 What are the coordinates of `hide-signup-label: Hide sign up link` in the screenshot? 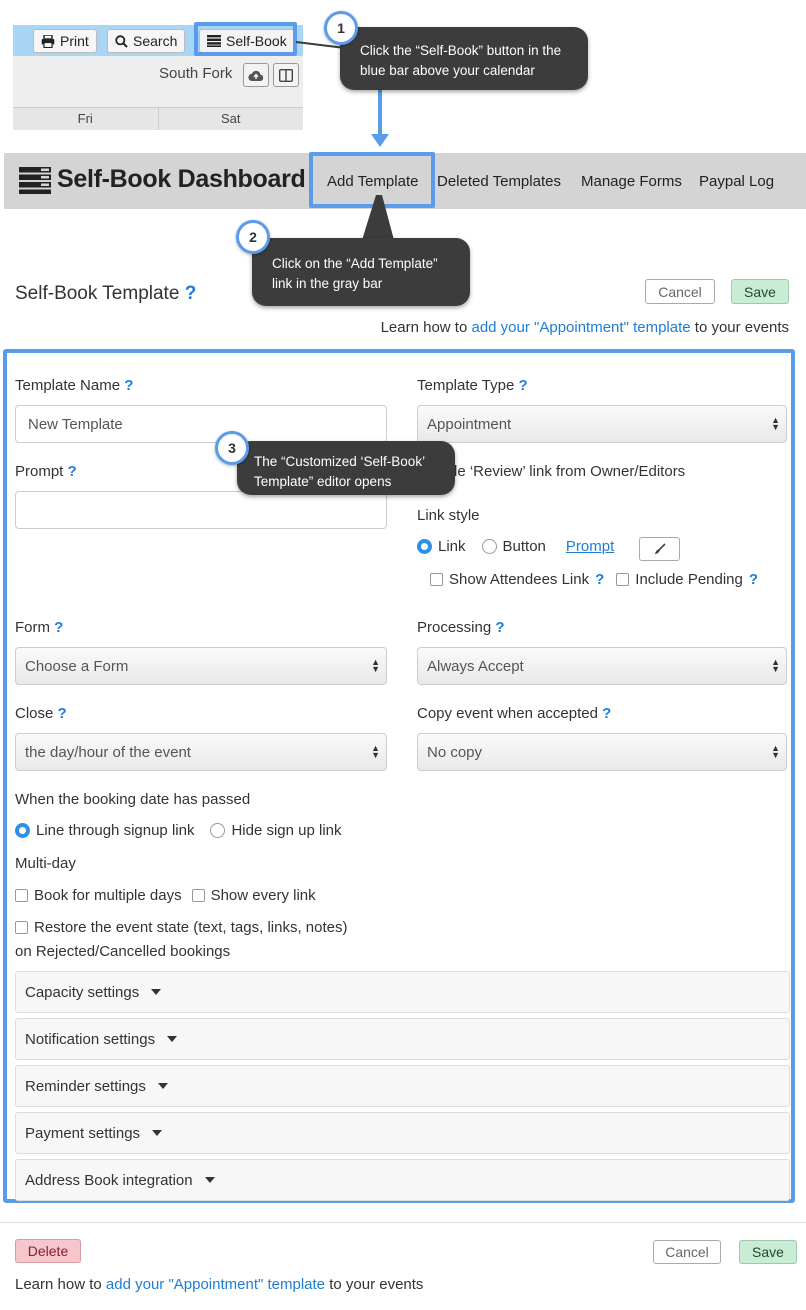 It's located at (286, 830).